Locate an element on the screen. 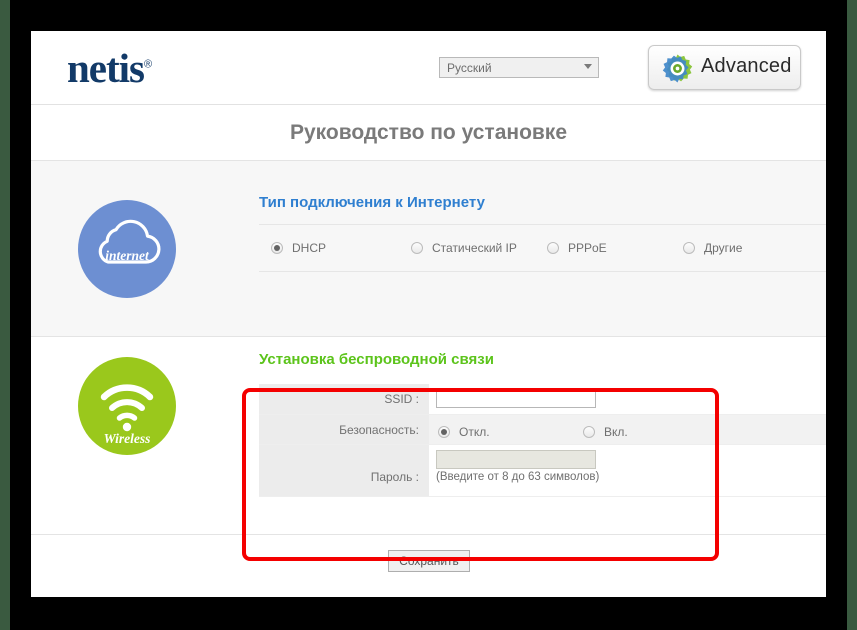 The image size is (857, 630). cloud-icon: internet is located at coordinates (129, 241).